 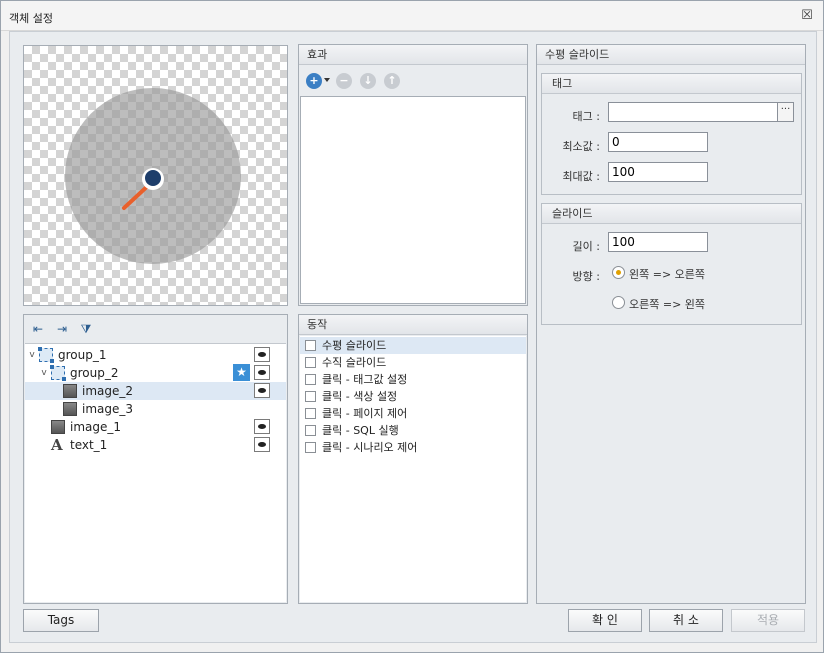 I want to click on effects-list, so click(x=413, y=200).